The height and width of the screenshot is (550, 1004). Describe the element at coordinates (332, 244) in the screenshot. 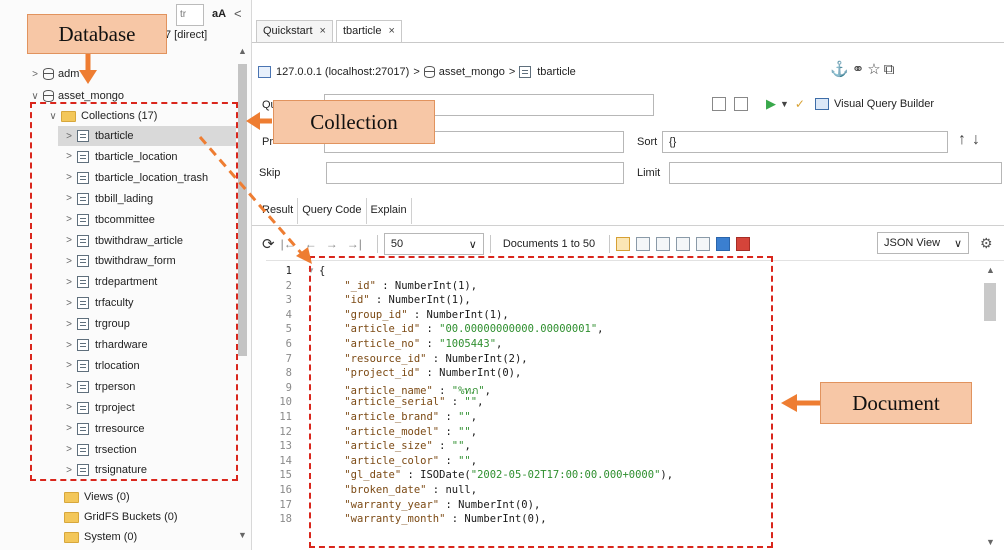

I see `next-page-icon: →` at that location.